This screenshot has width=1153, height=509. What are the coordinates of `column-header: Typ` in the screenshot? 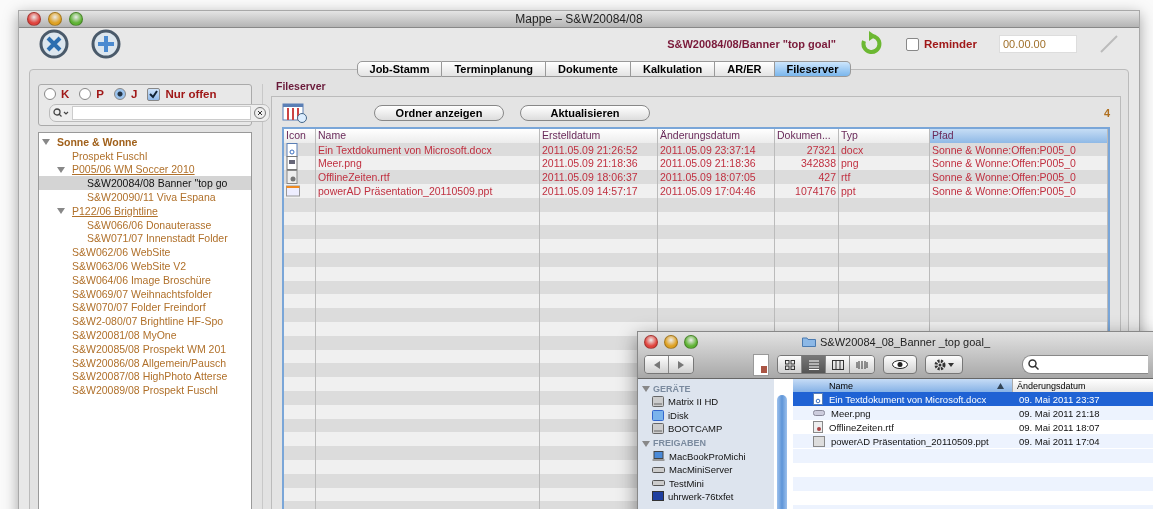 It's located at (884, 135).